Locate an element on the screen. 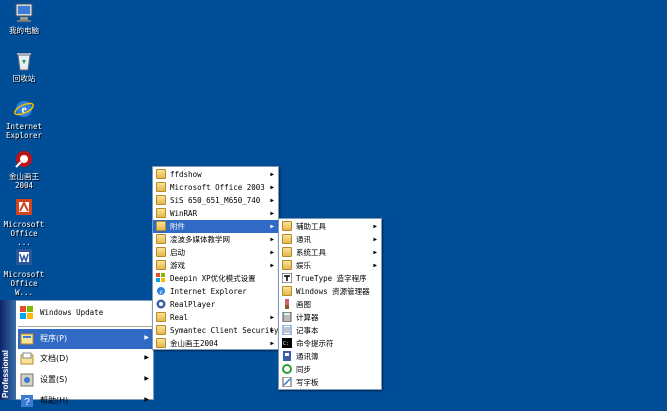 The height and width of the screenshot is (411, 667). accessories-item-wordpad: 写字板 is located at coordinates (330, 382).